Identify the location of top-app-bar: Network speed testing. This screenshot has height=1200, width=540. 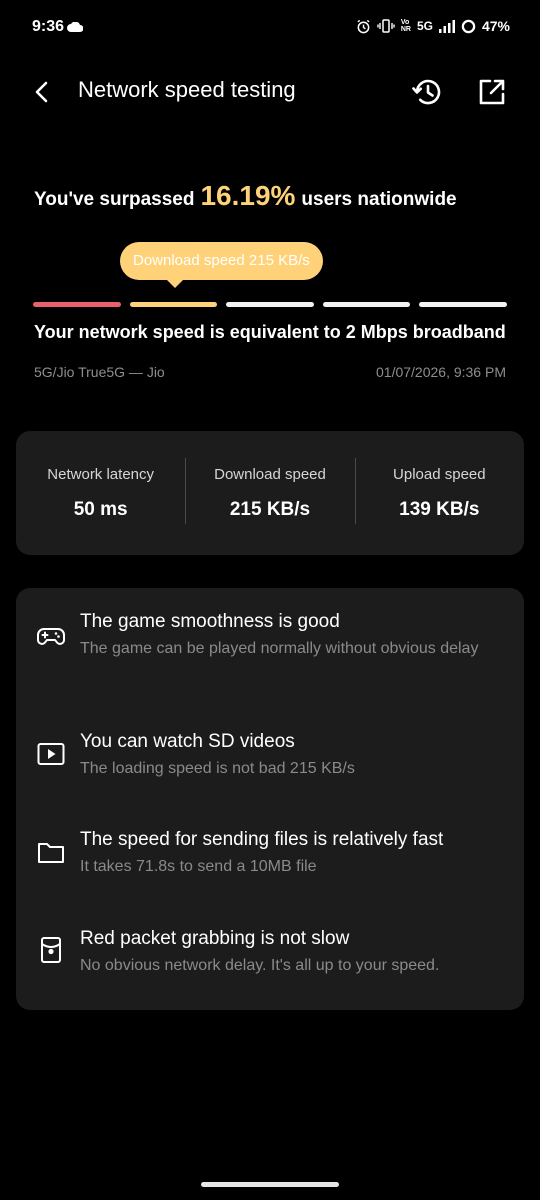
(270, 92).